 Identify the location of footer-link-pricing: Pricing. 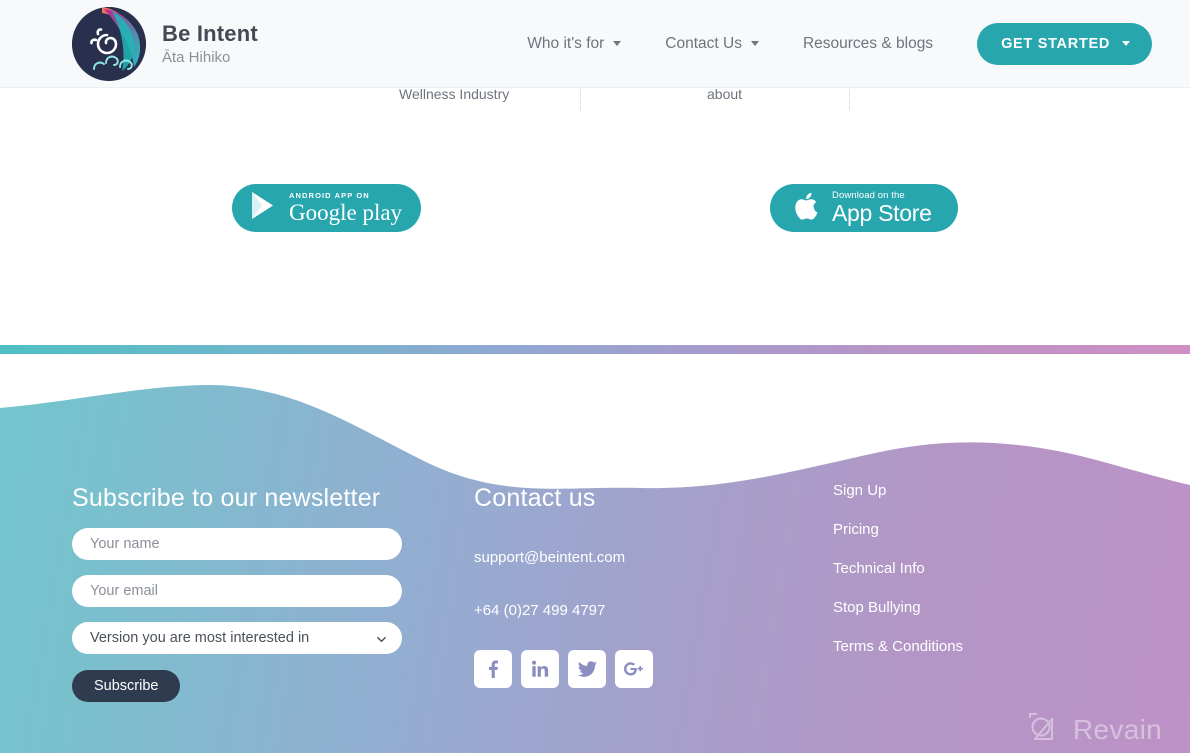
(953, 529).